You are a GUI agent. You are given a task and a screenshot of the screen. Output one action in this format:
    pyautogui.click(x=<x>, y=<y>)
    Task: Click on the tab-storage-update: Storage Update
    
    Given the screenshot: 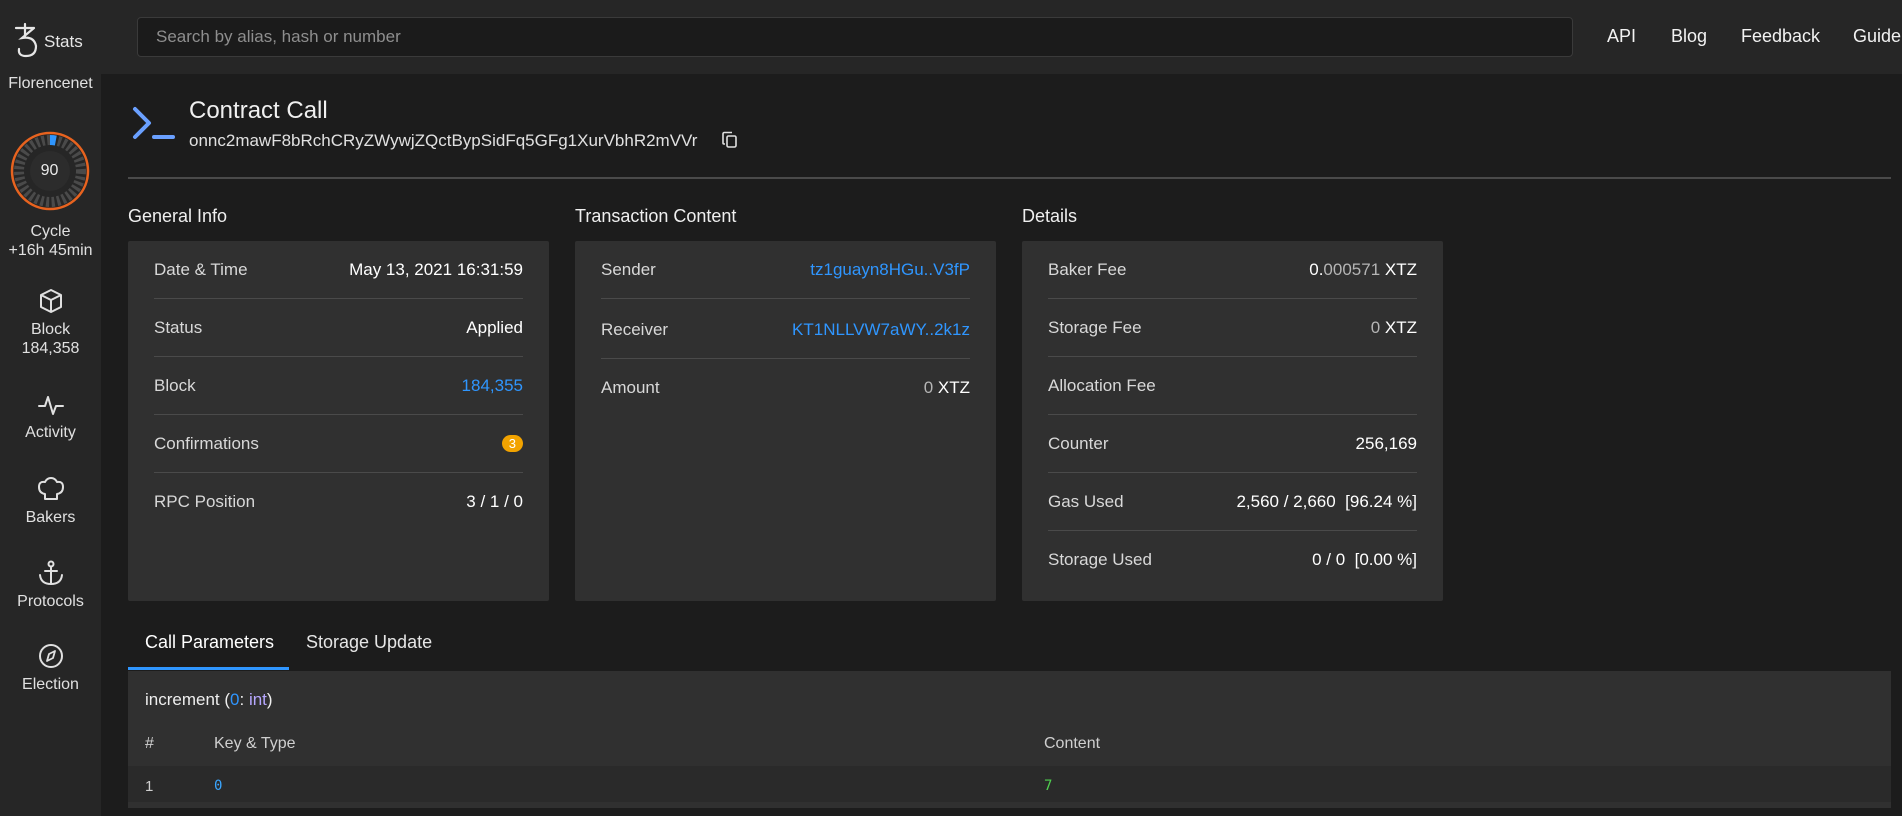 What is the action you would take?
    pyautogui.click(x=369, y=642)
    